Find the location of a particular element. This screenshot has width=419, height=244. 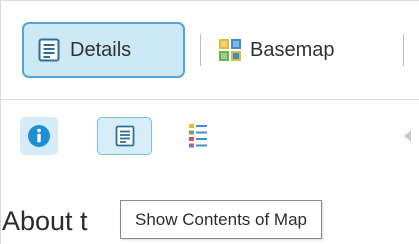

legend-list-icon is located at coordinates (198, 136).